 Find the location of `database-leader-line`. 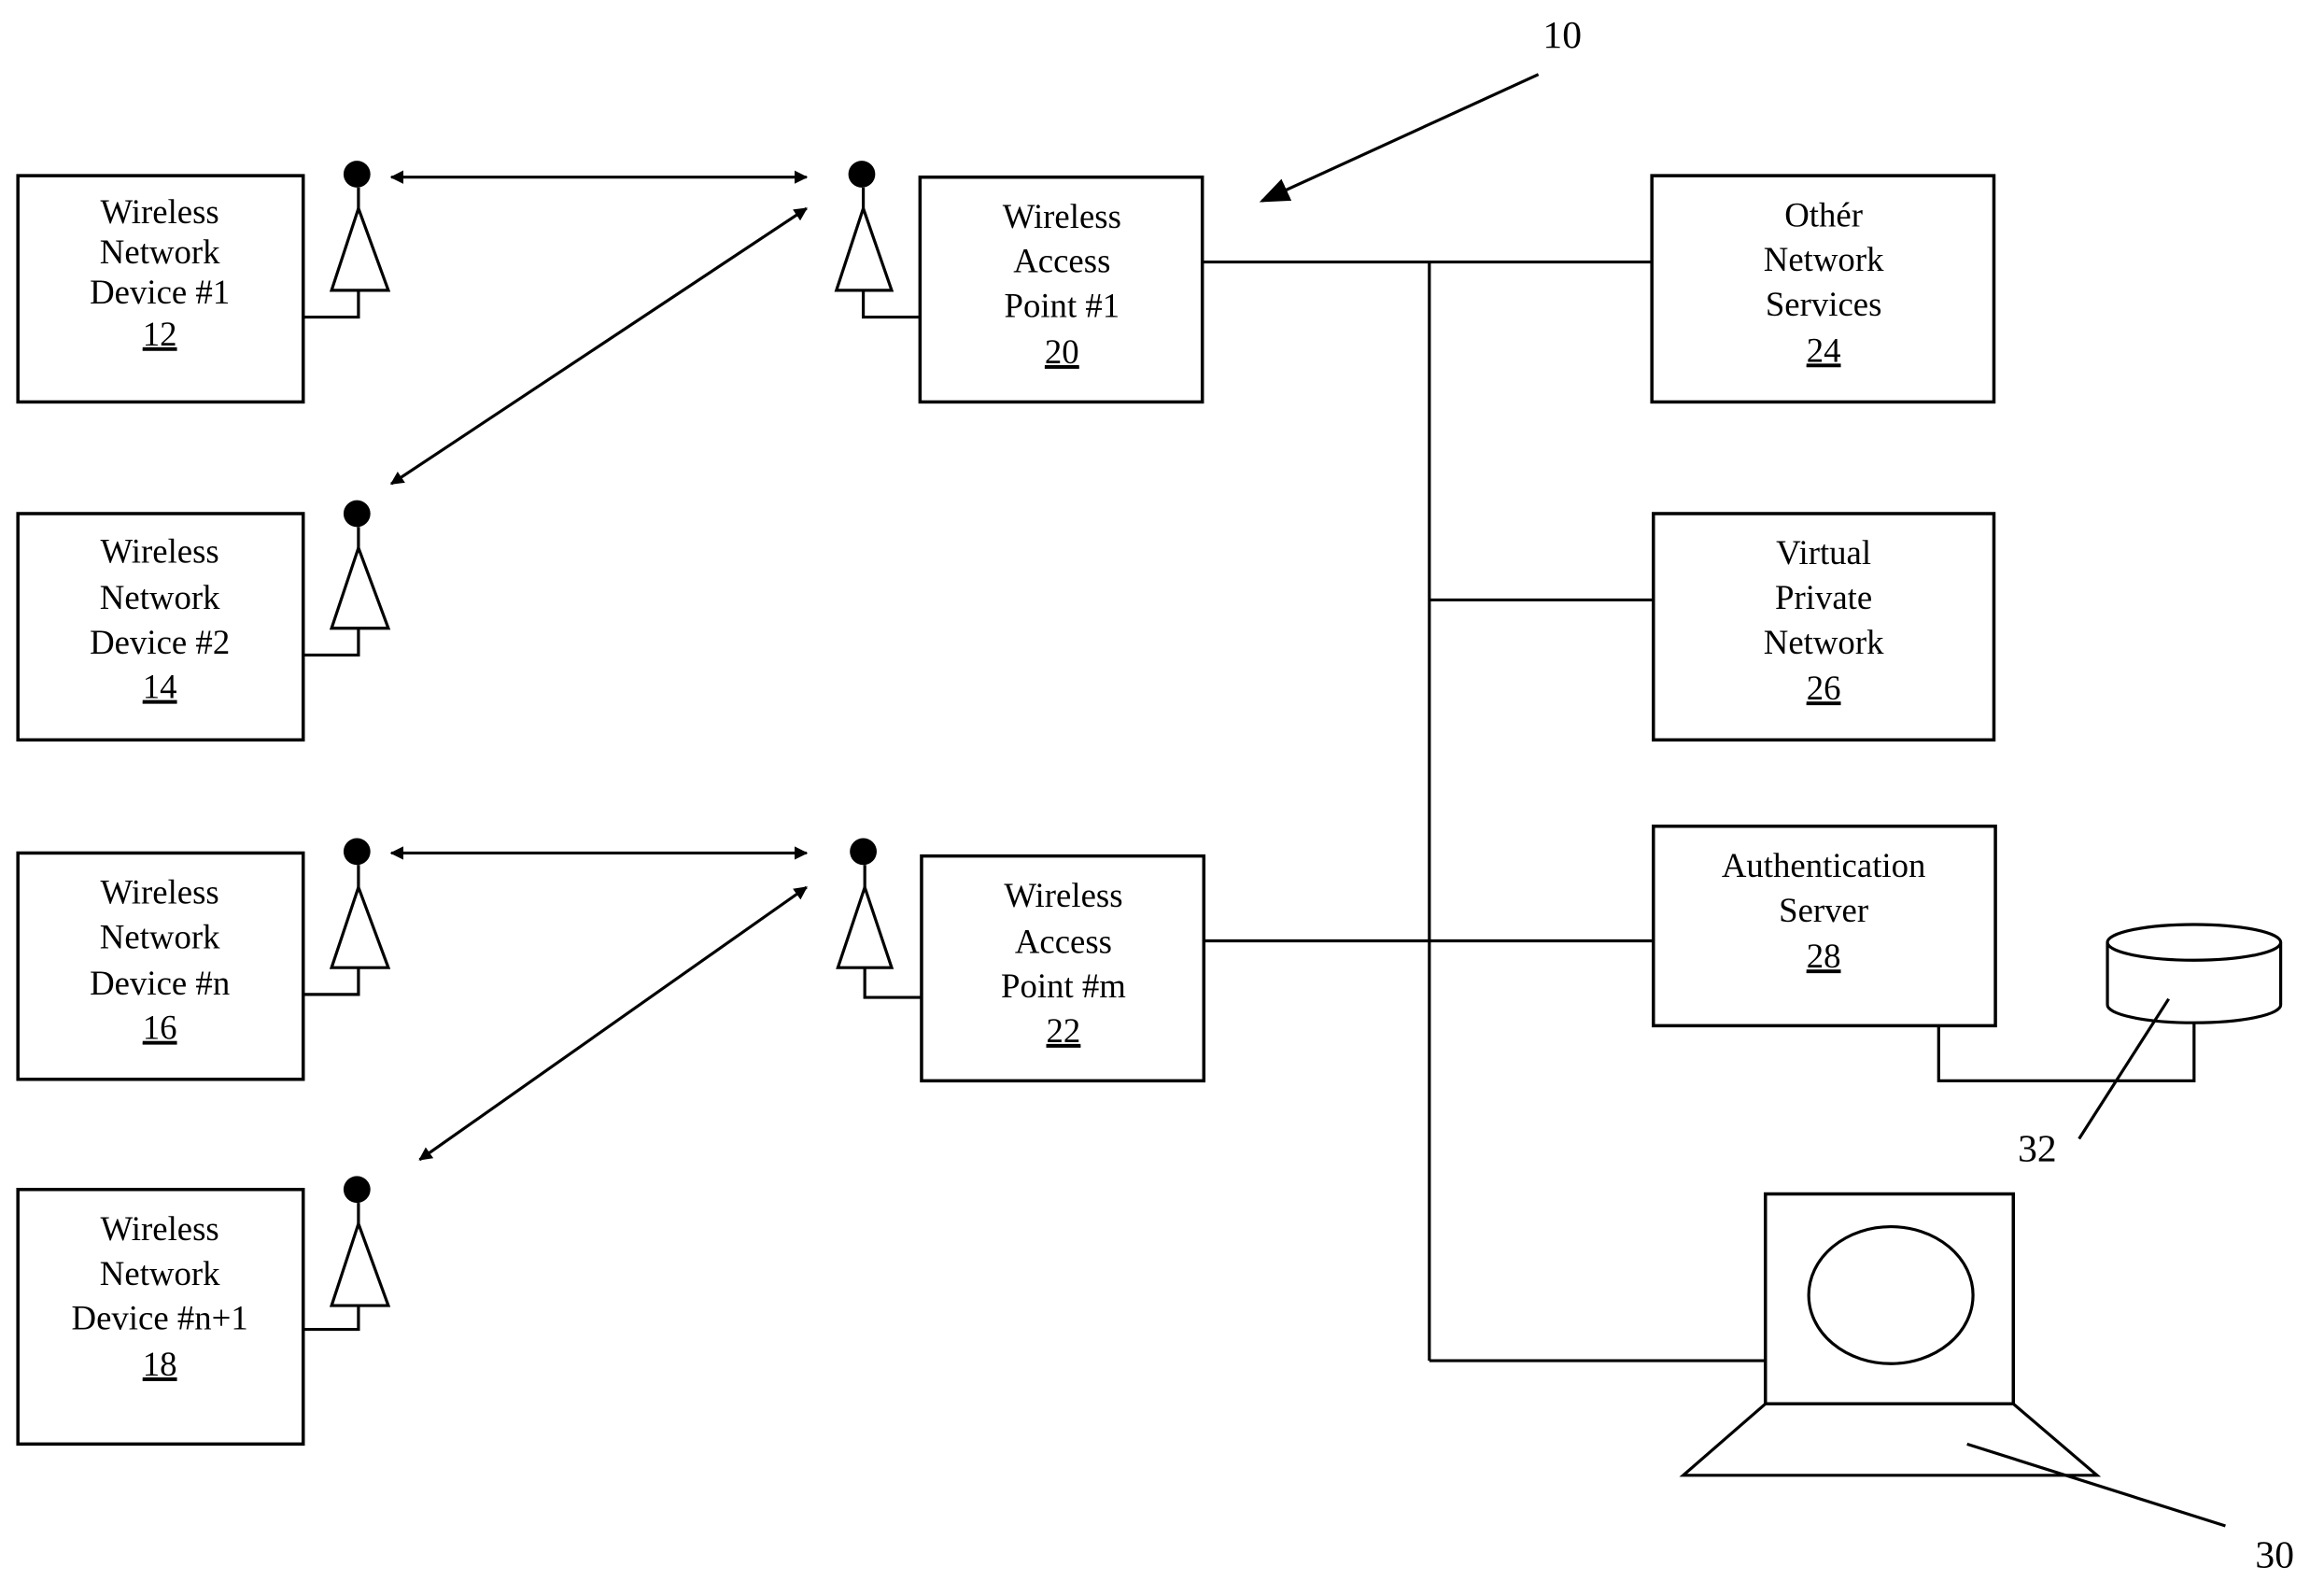

database-leader-line is located at coordinates (2124, 1068).